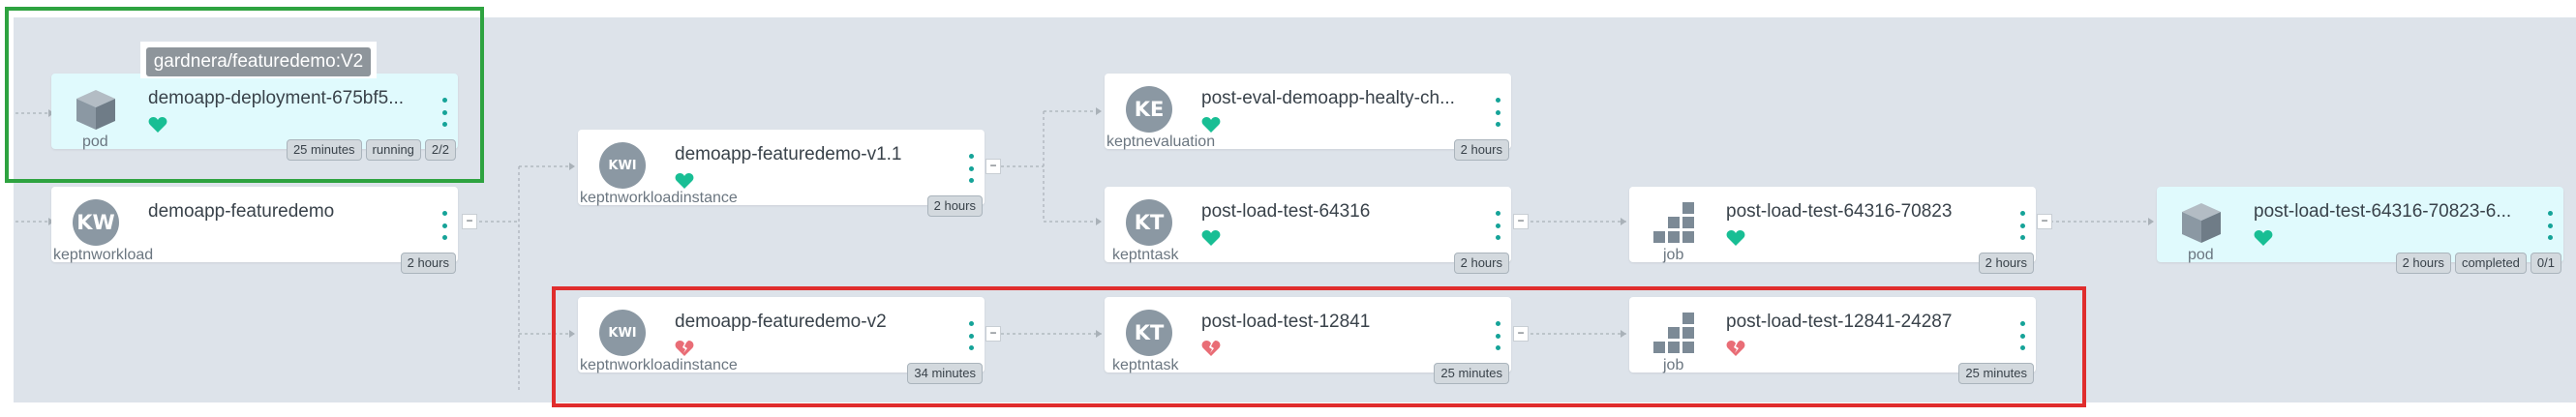  Describe the element at coordinates (1673, 255) in the screenshot. I see `node-kind: job` at that location.